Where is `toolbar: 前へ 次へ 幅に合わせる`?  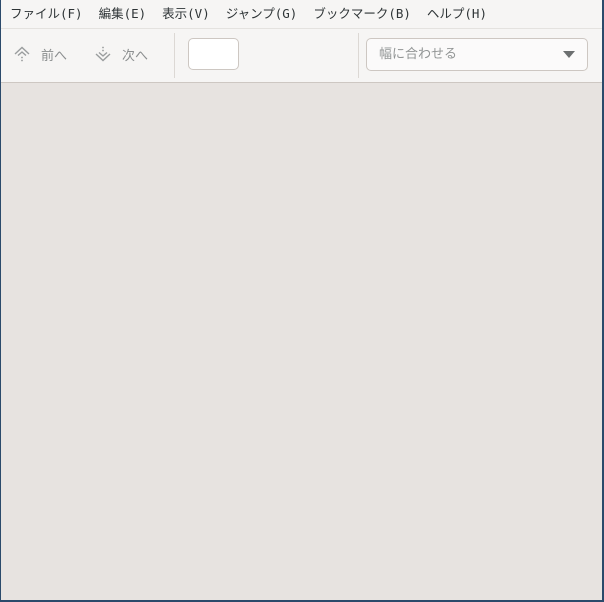
toolbar: 前へ 次へ 幅に合わせる is located at coordinates (301, 56).